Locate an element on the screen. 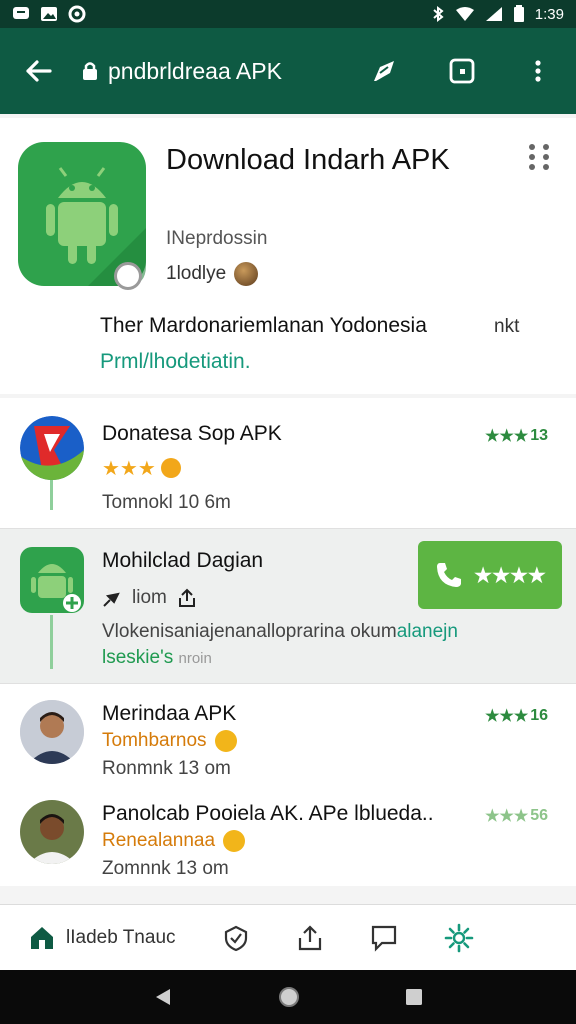  status-right-icons: 1:39 is located at coordinates (497, 14).